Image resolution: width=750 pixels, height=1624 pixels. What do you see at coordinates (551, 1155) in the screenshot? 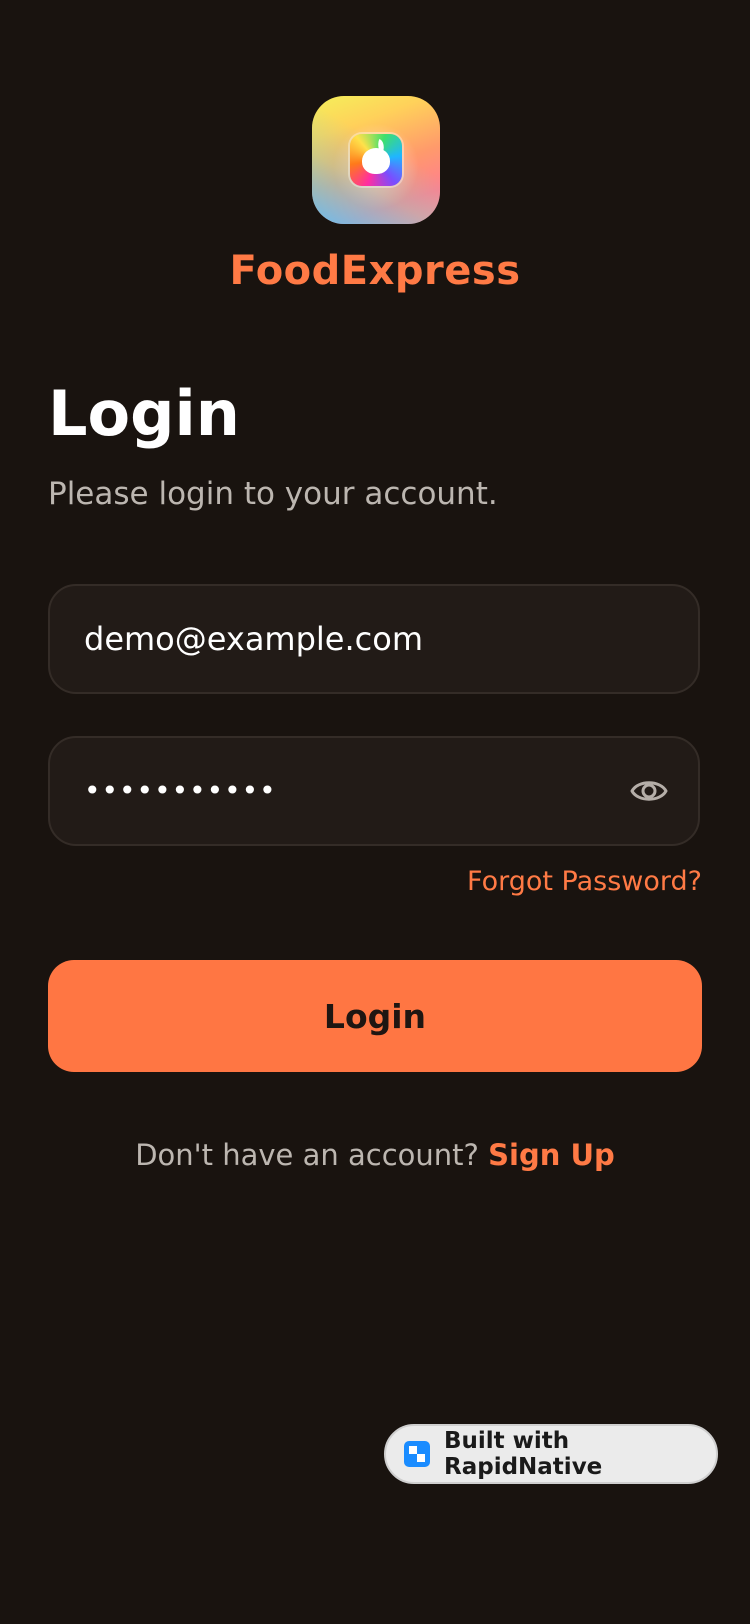
I see `signup-link: Sign Up` at bounding box center [551, 1155].